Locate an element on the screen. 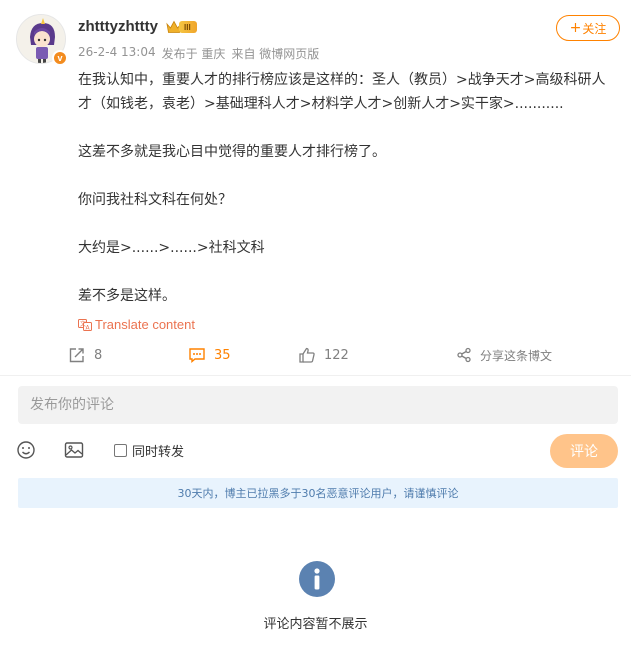 This screenshot has width=631, height=649. repost-checkbox: 同时转发 is located at coordinates (149, 450).